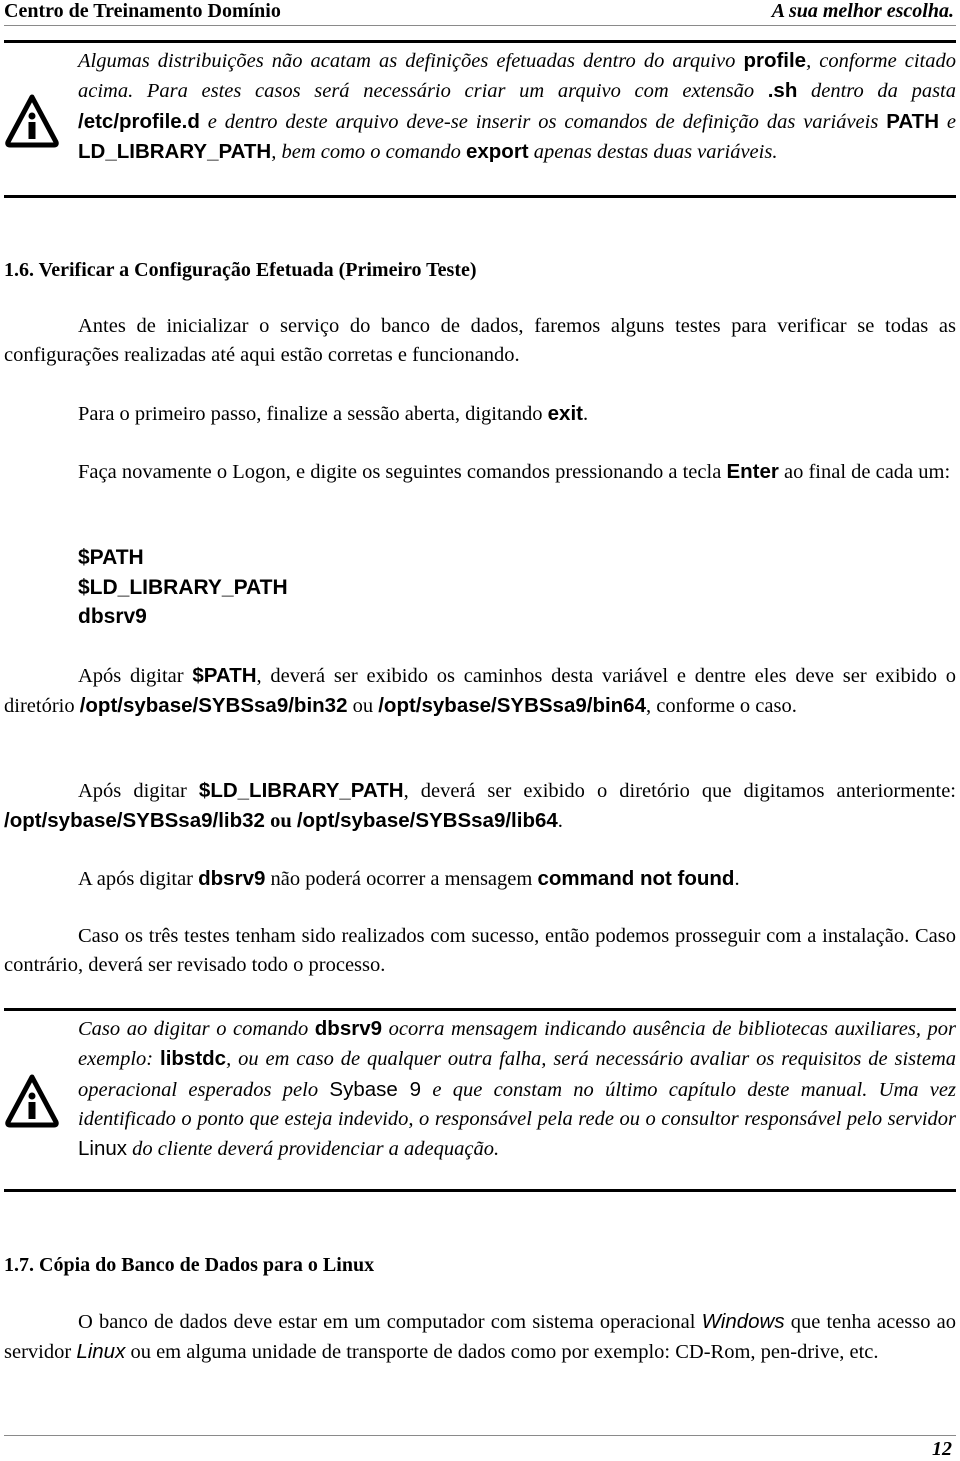  Describe the element at coordinates (213, 705) in the screenshot. I see `emphasis-term: /opt/sybase/SYBSsa9/bin32` at that location.